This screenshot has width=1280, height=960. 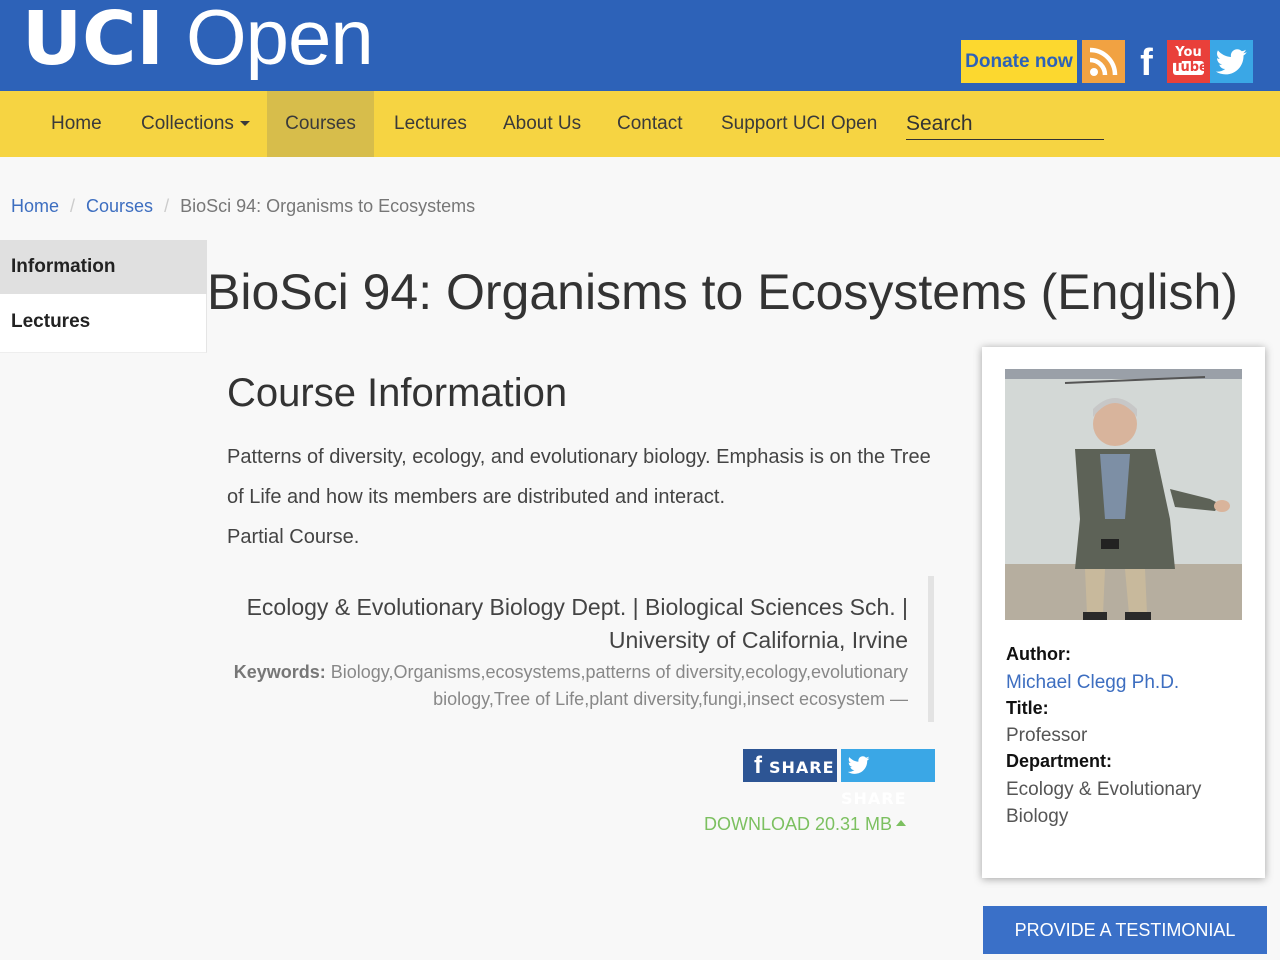 I want to click on caret-up-icon, so click(x=901, y=823).